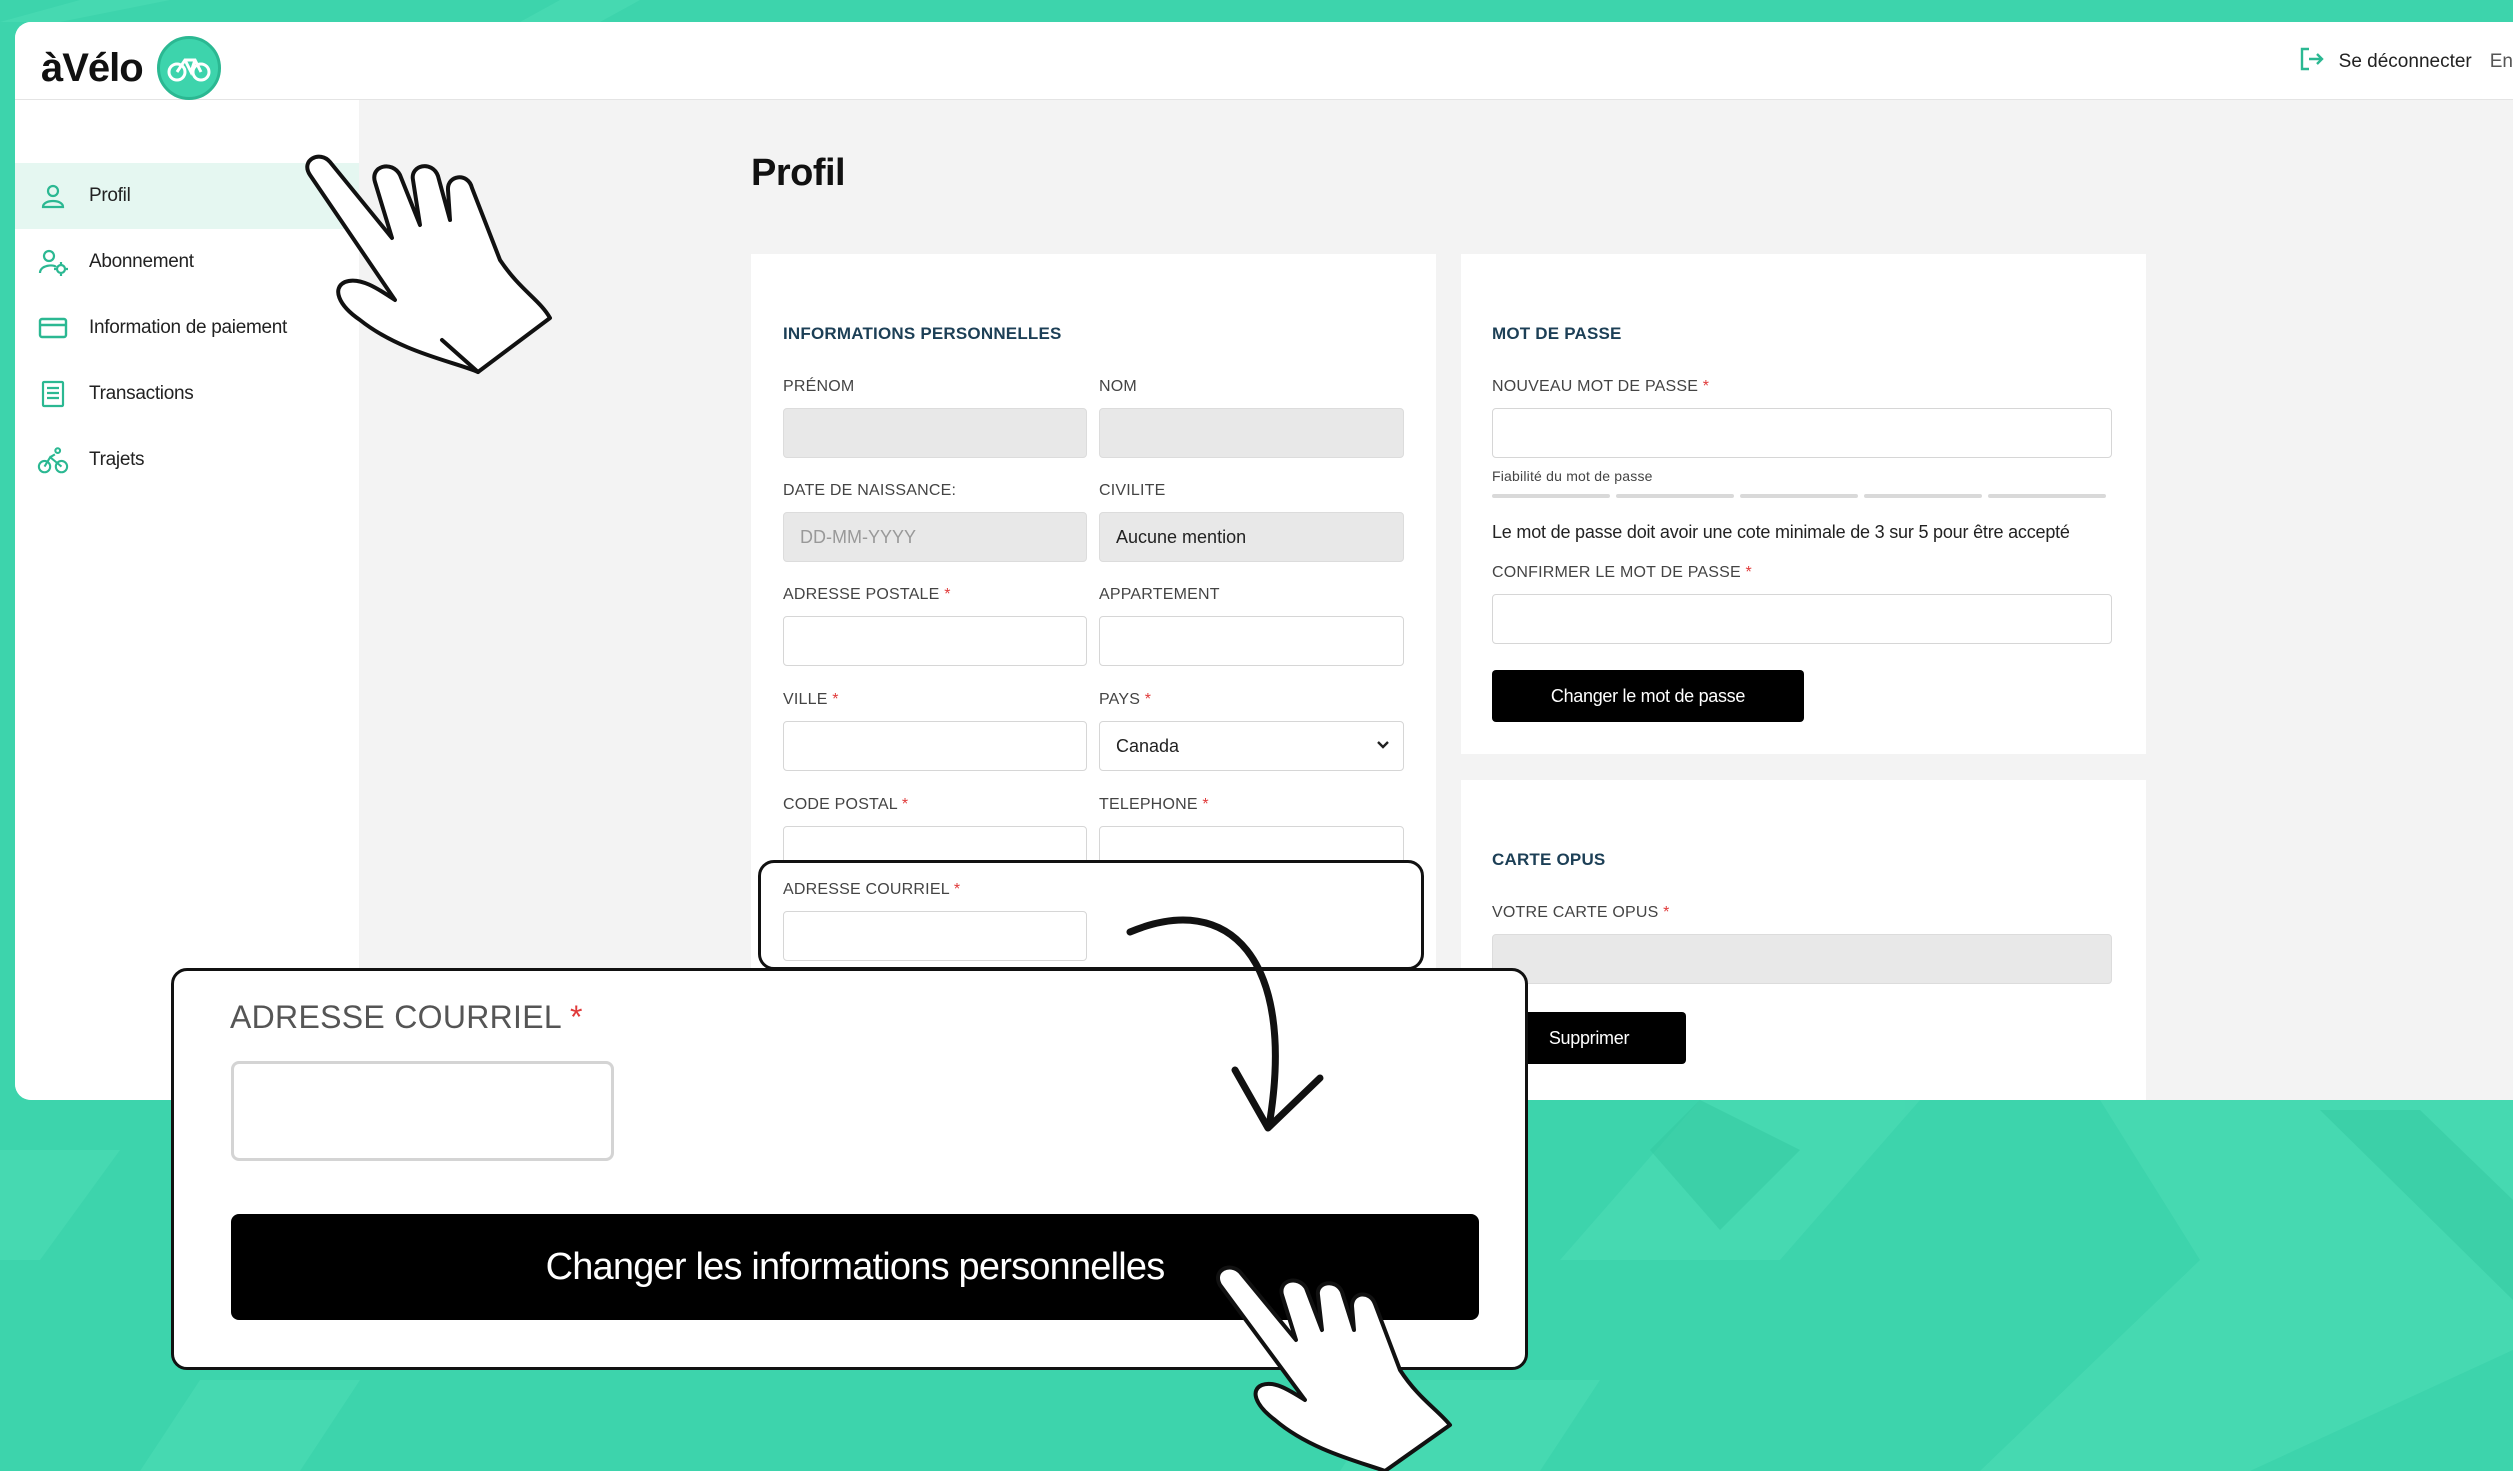  I want to click on country-select: Canada, so click(1251, 746).